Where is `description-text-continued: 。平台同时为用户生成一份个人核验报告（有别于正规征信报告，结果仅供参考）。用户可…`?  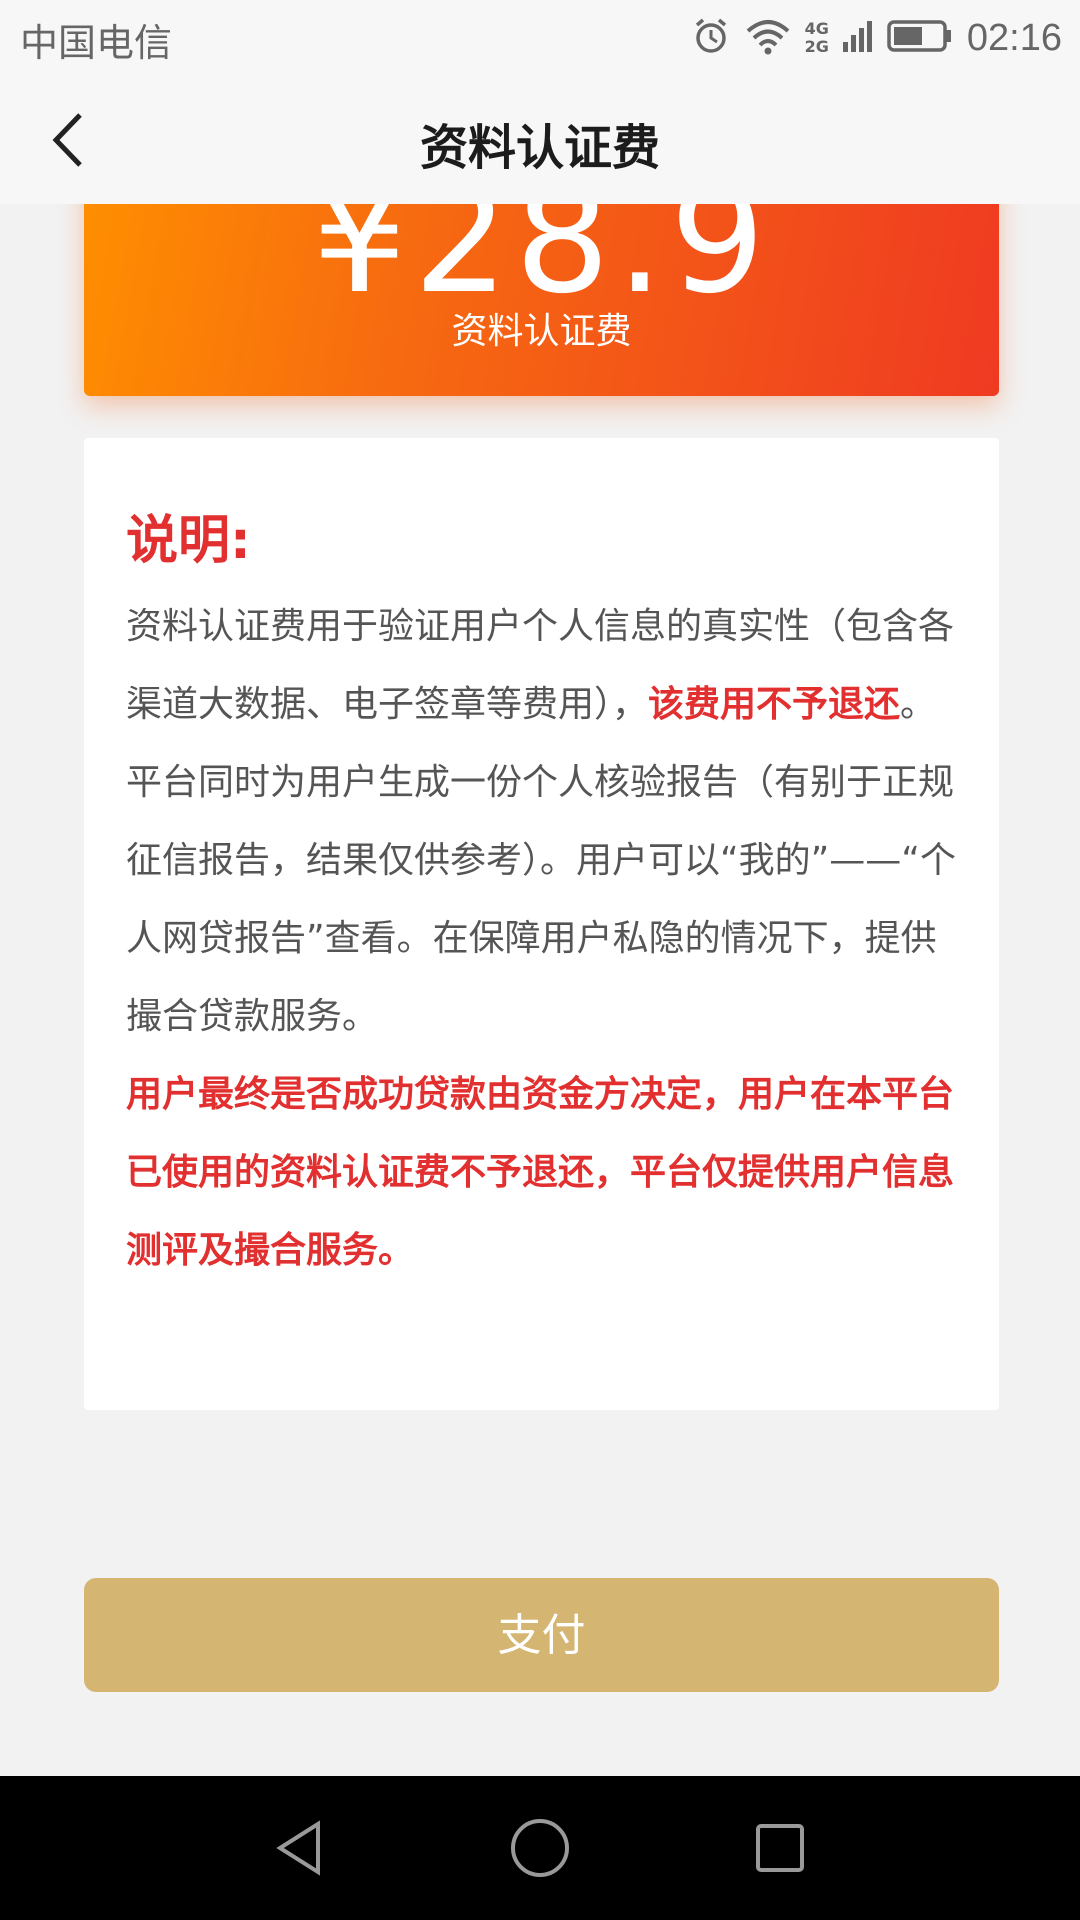 description-text-continued: 。平台同时为用户生成一份个人核验报告（有别于正规征信报告，结果仅供参考）。用户可… is located at coordinates (541, 860).